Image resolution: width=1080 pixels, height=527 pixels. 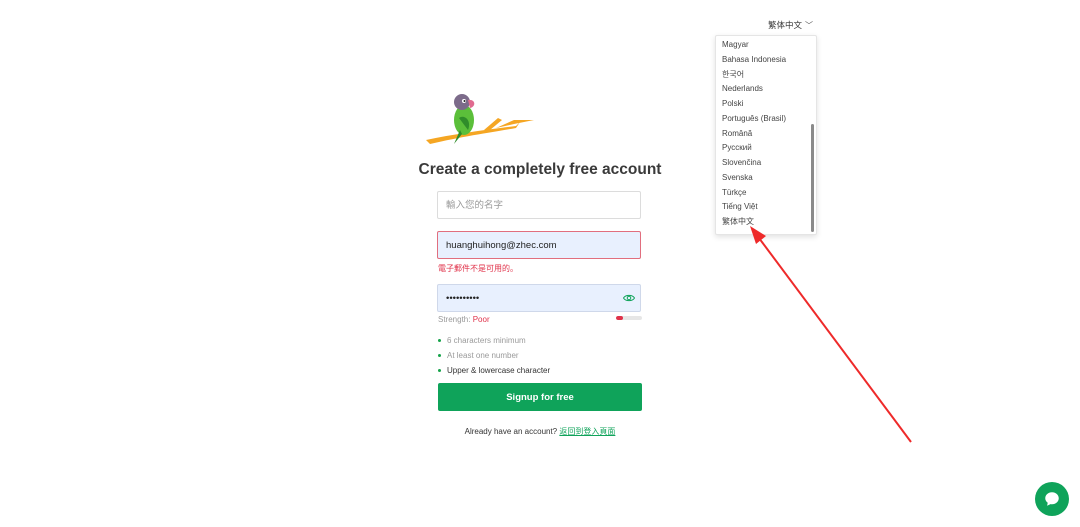 What do you see at coordinates (763, 75) in the screenshot?
I see `language-option: 한국어` at bounding box center [763, 75].